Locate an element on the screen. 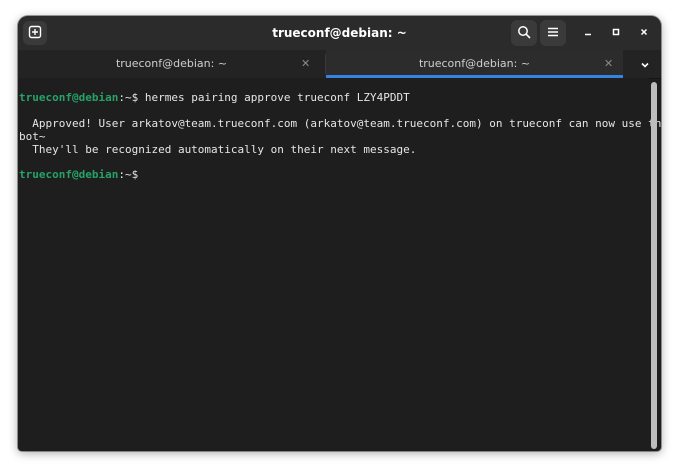 Image resolution: width=679 pixels, height=470 pixels. close-window-button is located at coordinates (644, 33).